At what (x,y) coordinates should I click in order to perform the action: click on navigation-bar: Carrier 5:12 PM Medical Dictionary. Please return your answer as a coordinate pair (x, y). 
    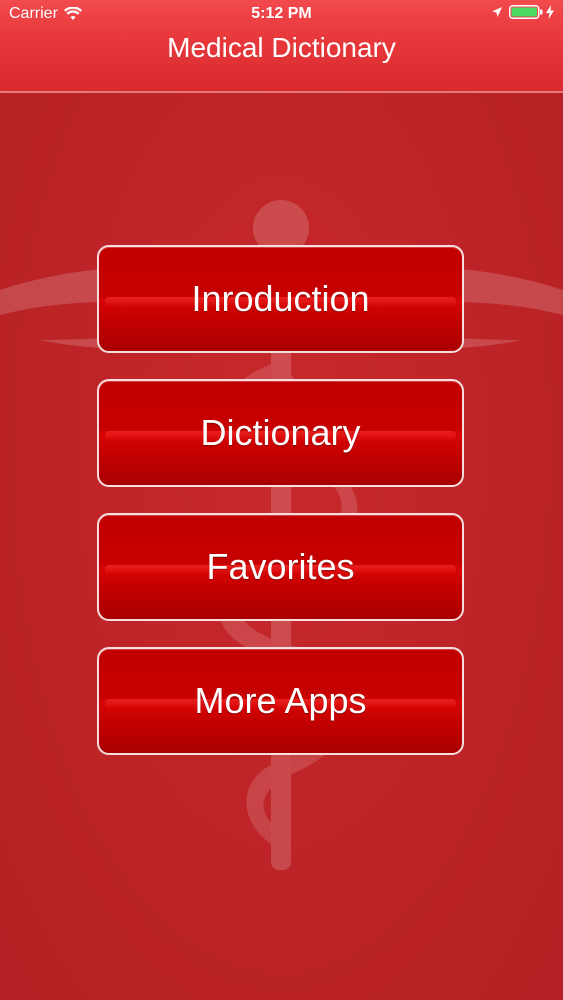
    Looking at the image, I should click on (281, 46).